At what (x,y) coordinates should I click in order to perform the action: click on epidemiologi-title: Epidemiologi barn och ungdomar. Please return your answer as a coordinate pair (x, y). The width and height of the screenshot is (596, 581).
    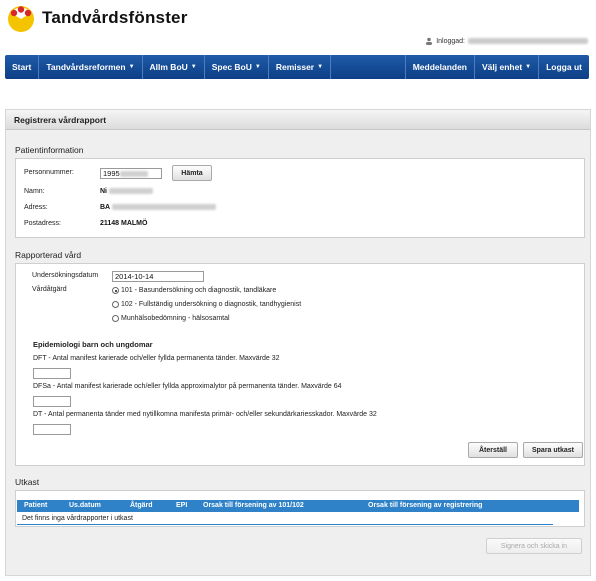
    Looking at the image, I should click on (93, 344).